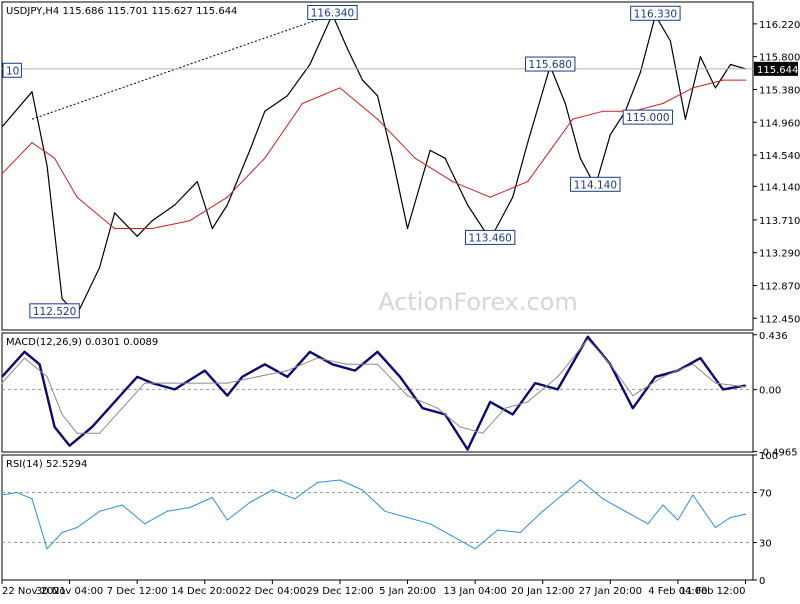 The image size is (800, 604). Describe the element at coordinates (82, 342) in the screenshot. I see `macd-header: MACD(12,26,9) 0.0301 0.0089` at that location.